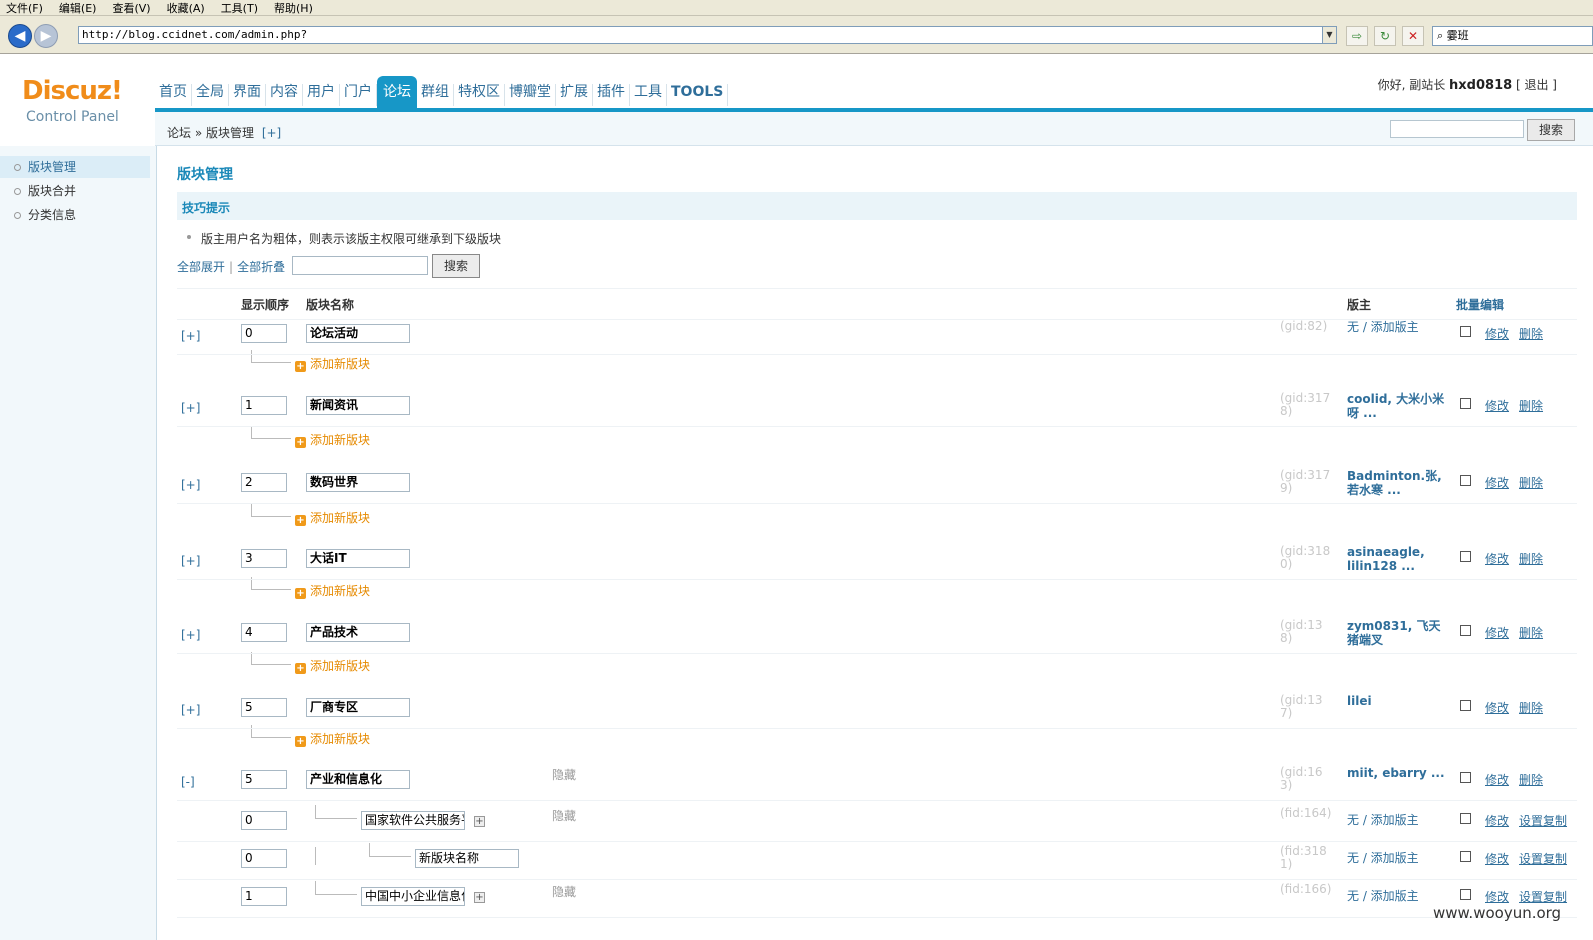 This screenshot has width=1593, height=940. I want to click on subforum-name-input: 新版块名称, so click(467, 858).